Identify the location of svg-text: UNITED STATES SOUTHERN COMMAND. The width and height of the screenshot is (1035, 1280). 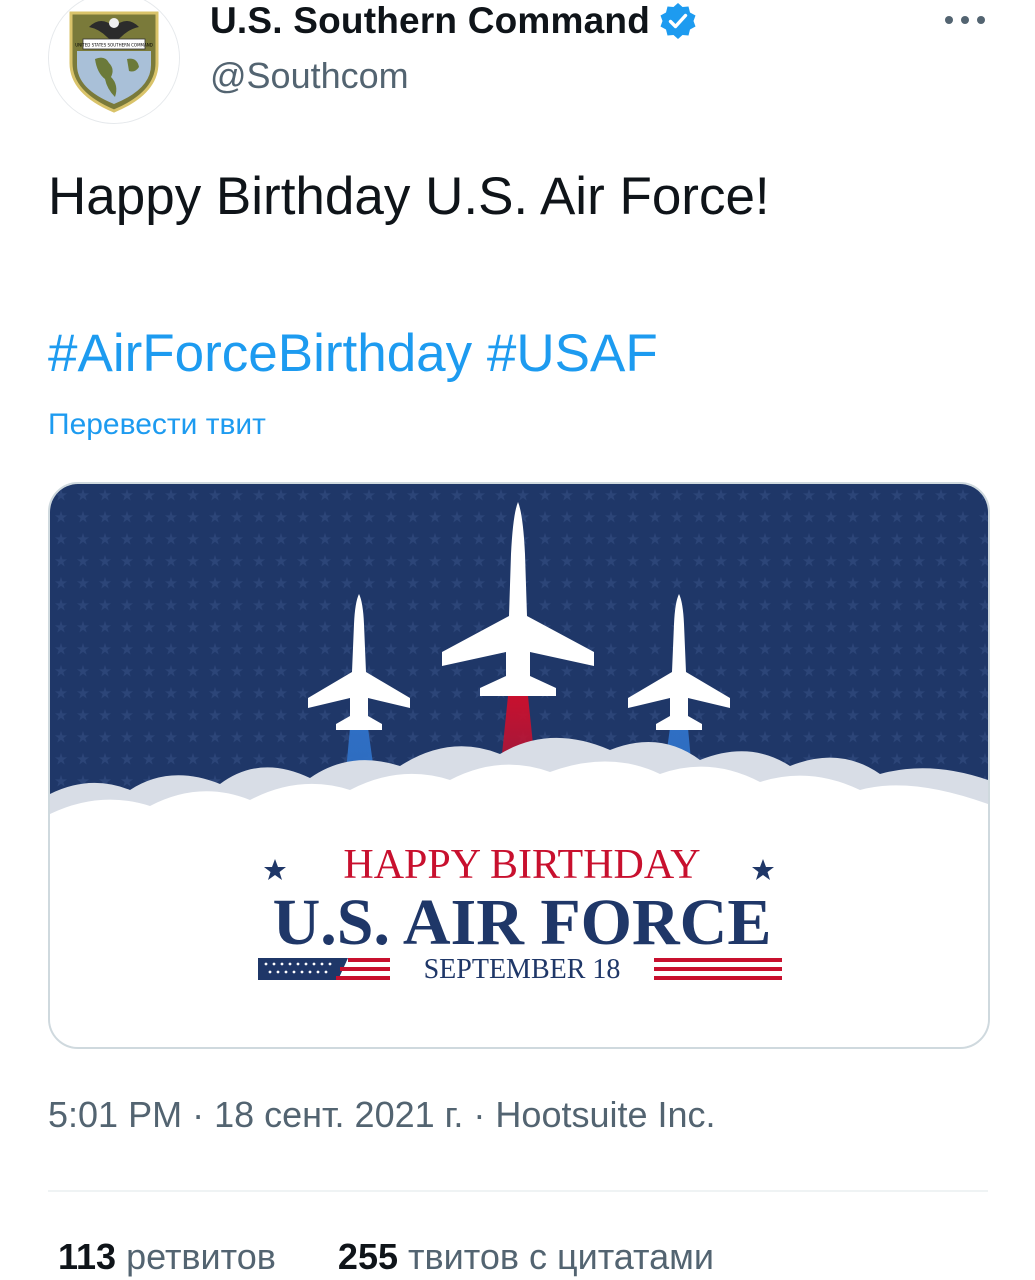
(114, 45).